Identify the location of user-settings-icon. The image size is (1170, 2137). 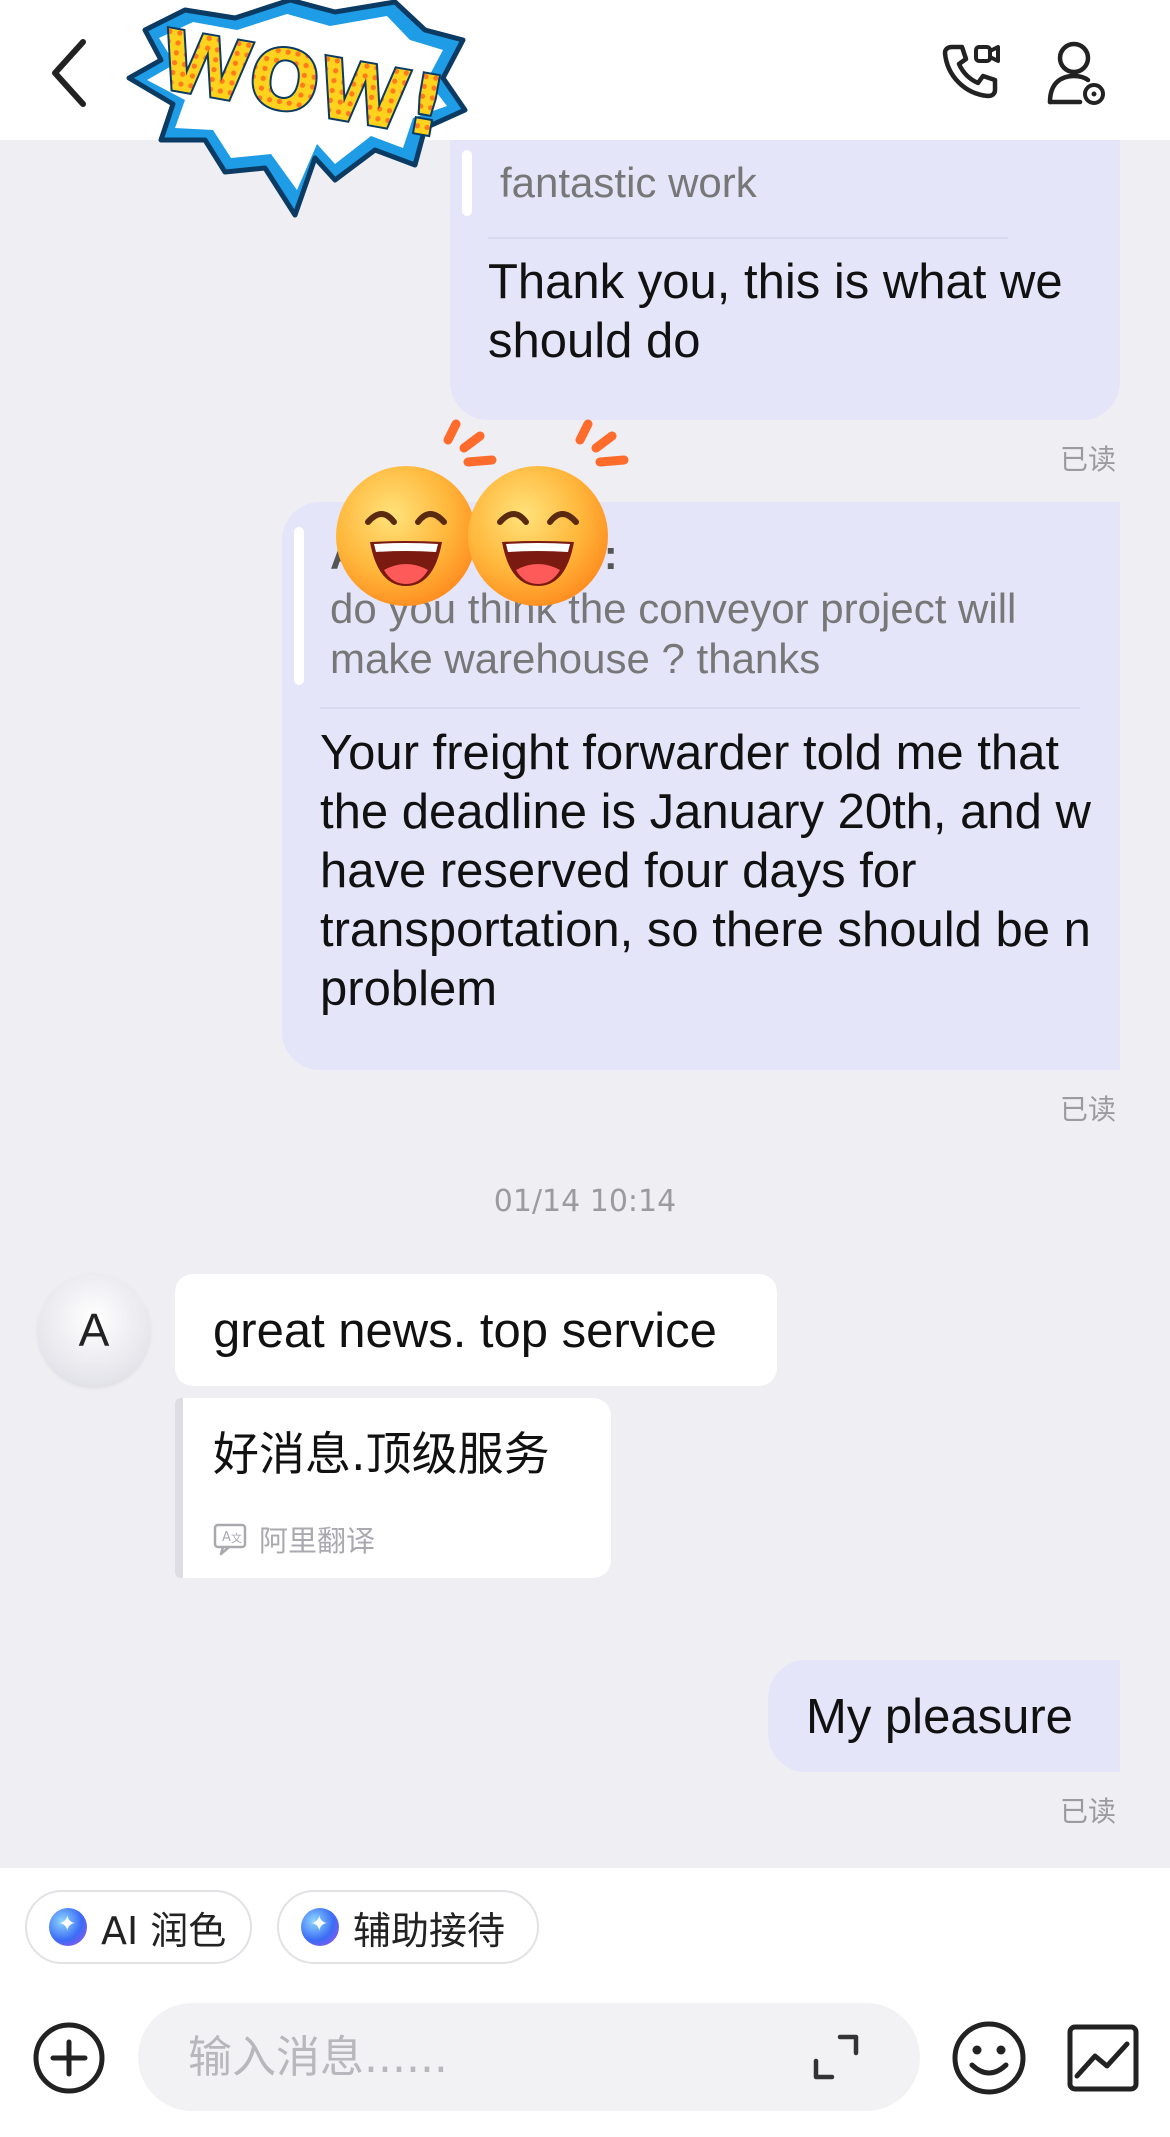
(1076, 73).